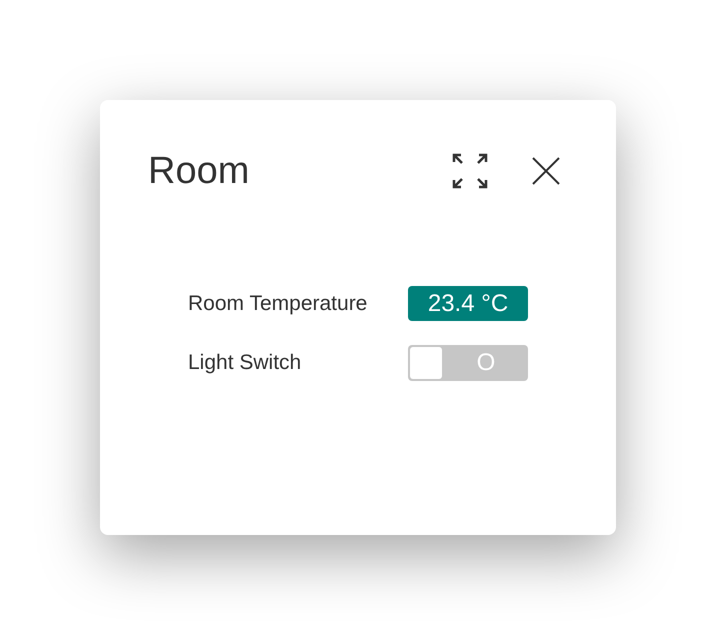  What do you see at coordinates (470, 171) in the screenshot?
I see `fullscreen-icon` at bounding box center [470, 171].